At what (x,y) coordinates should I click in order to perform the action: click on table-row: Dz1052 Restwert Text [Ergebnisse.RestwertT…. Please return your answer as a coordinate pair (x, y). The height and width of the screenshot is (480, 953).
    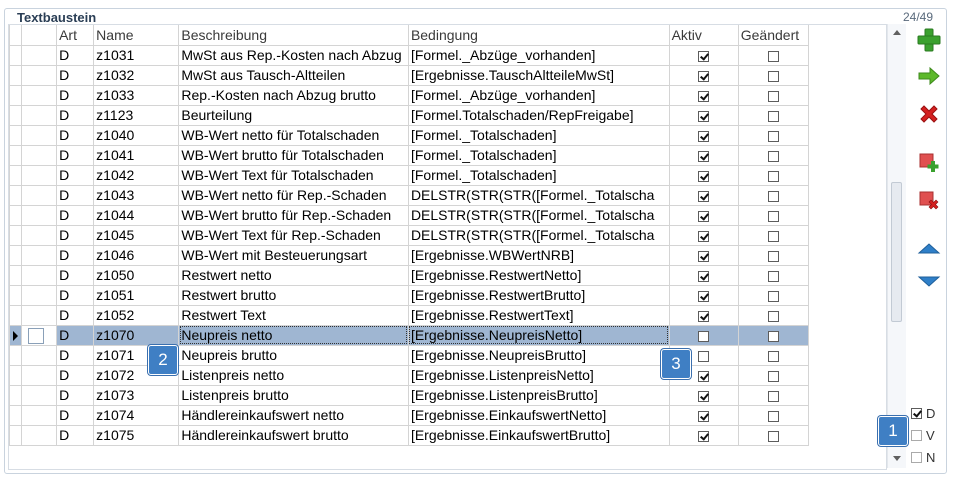
    Looking at the image, I should click on (409, 315).